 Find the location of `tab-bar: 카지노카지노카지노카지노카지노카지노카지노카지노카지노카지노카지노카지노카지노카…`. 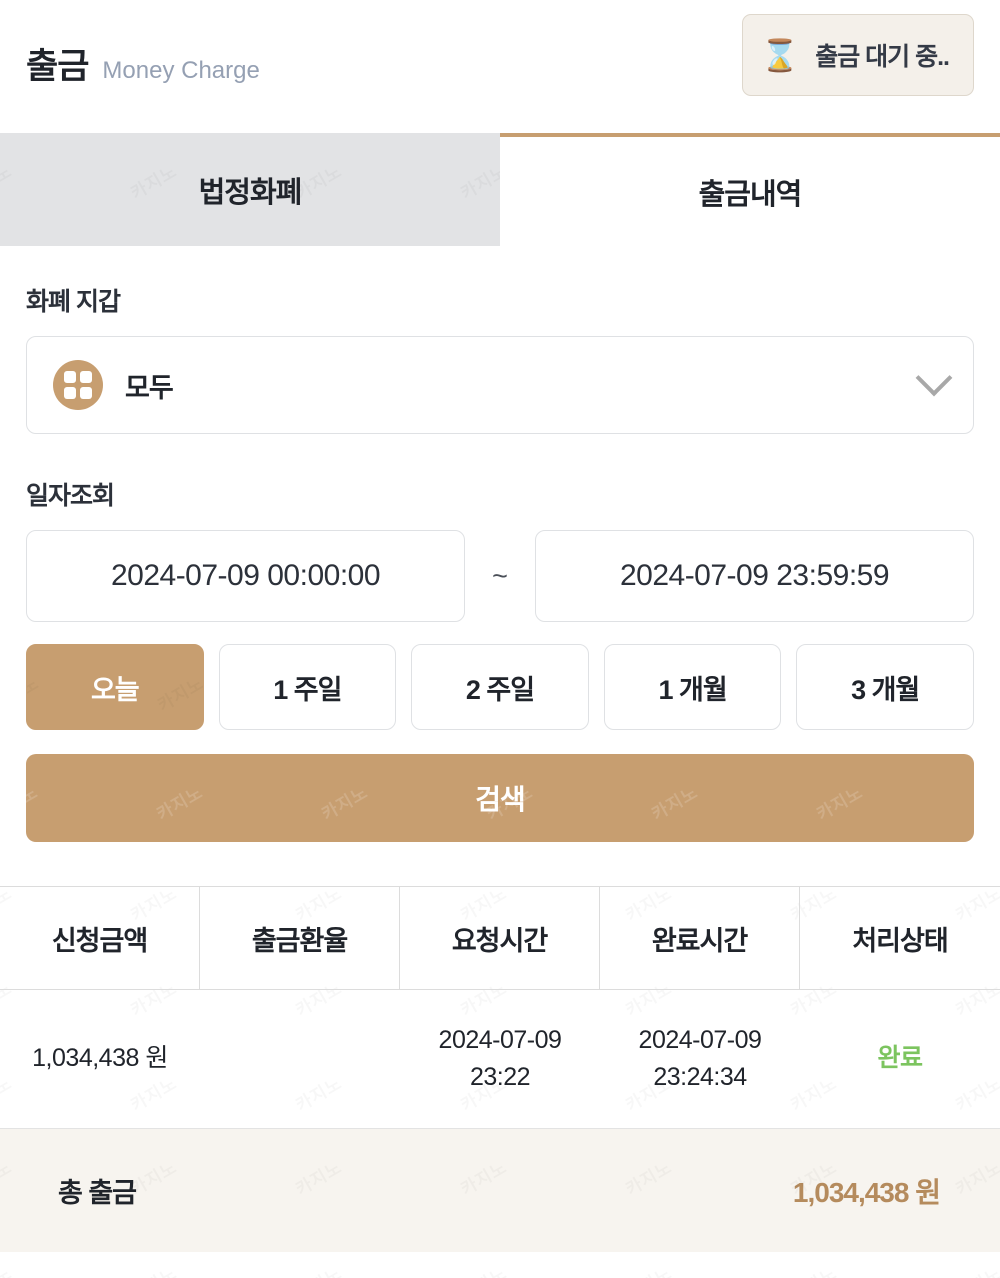

tab-bar: 카지노카지노카지노카지노카지노카지노카지노카지노카지노카지노카지노카지노카지노카… is located at coordinates (500, 189).